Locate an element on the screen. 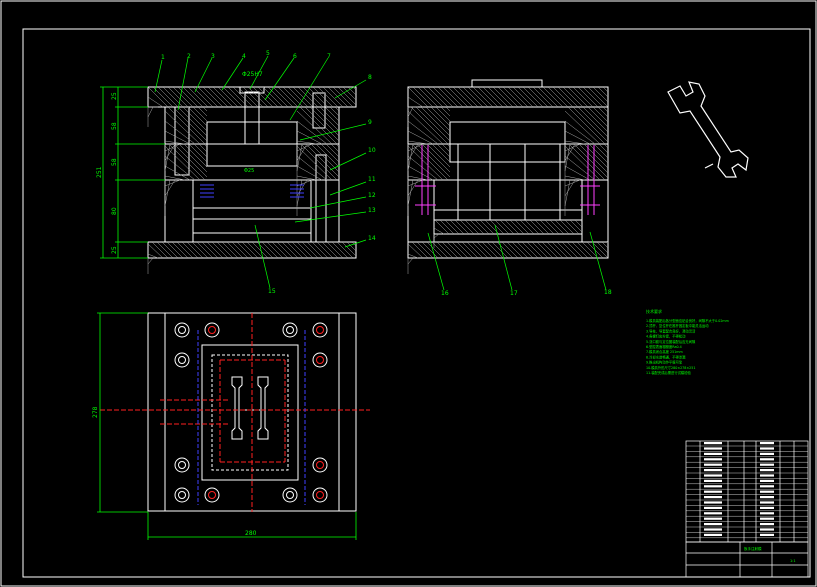 Image resolution: width=817 pixels, height=587 pixels. dim-overall-height: 251 is located at coordinates (99, 172).